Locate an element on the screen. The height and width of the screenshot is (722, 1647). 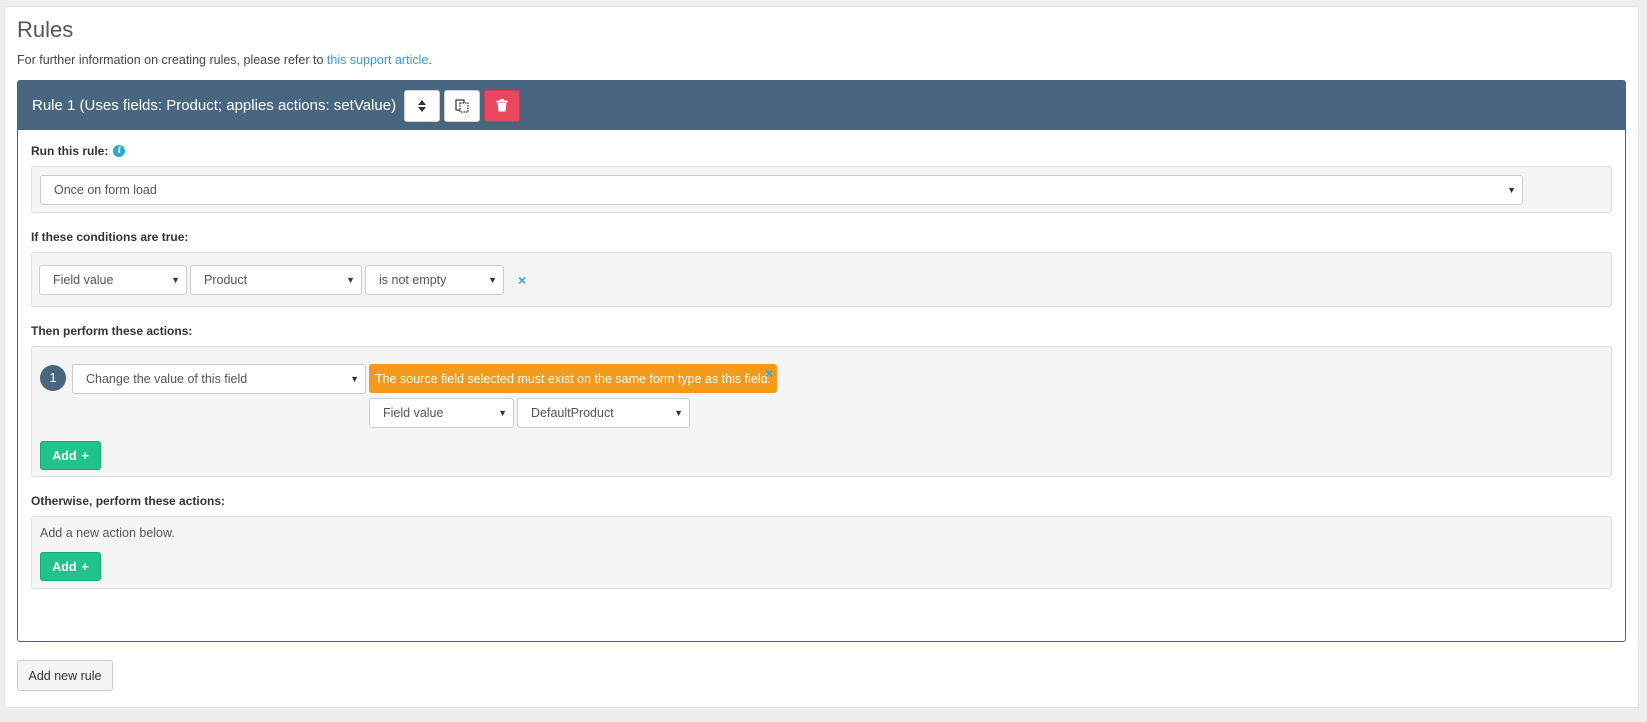
duplicate-rule-button is located at coordinates (462, 105).